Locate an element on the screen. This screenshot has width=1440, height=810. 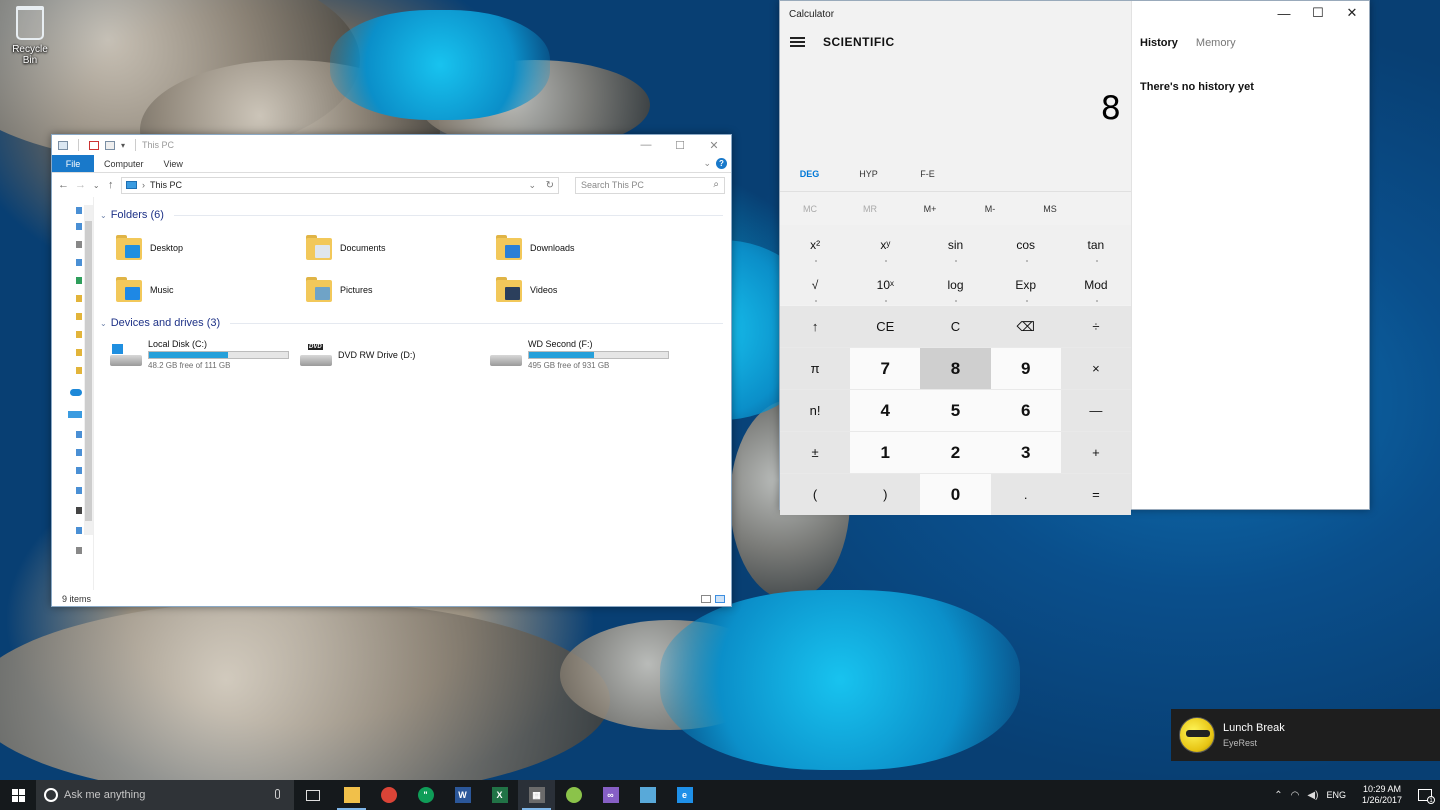
nav-scrollbar is located at coordinates (88, 370).